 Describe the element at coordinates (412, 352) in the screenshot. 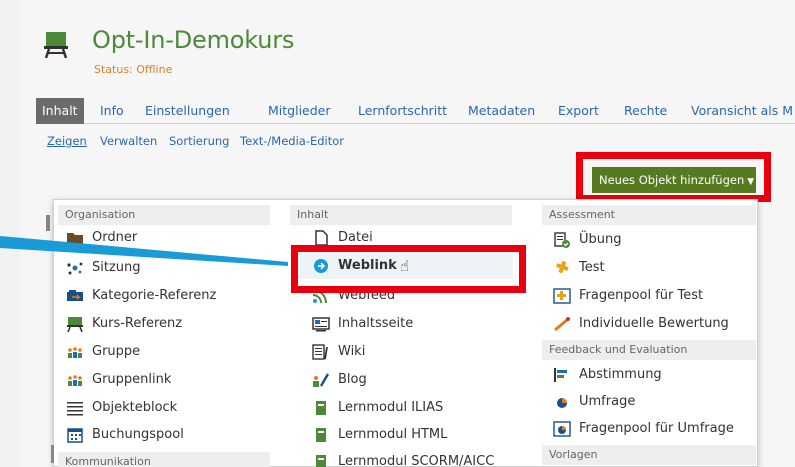

I see `menu-item-wiki: Wiki` at that location.